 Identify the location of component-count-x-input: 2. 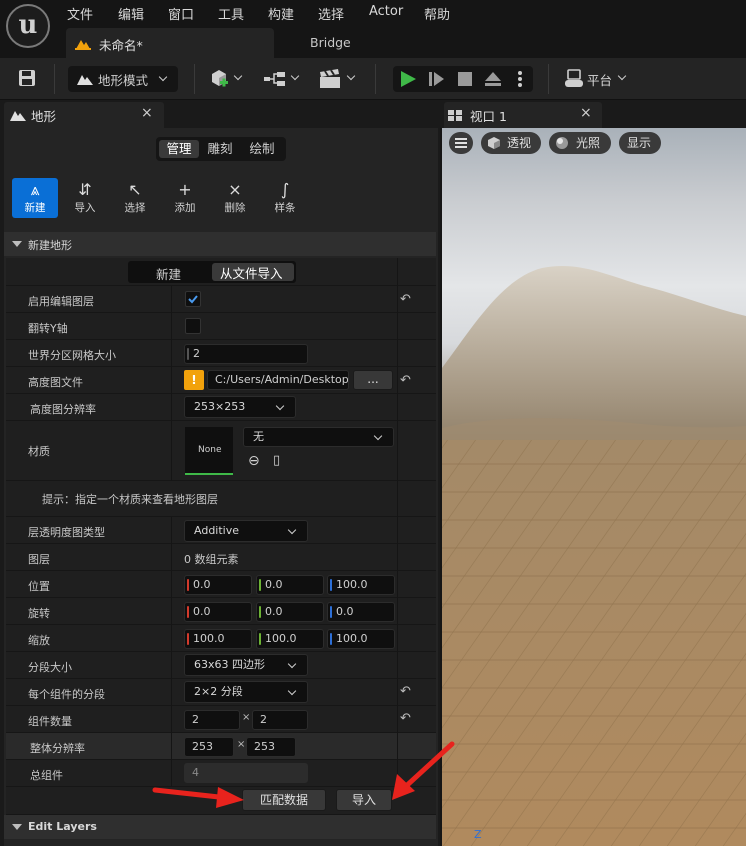
(212, 720).